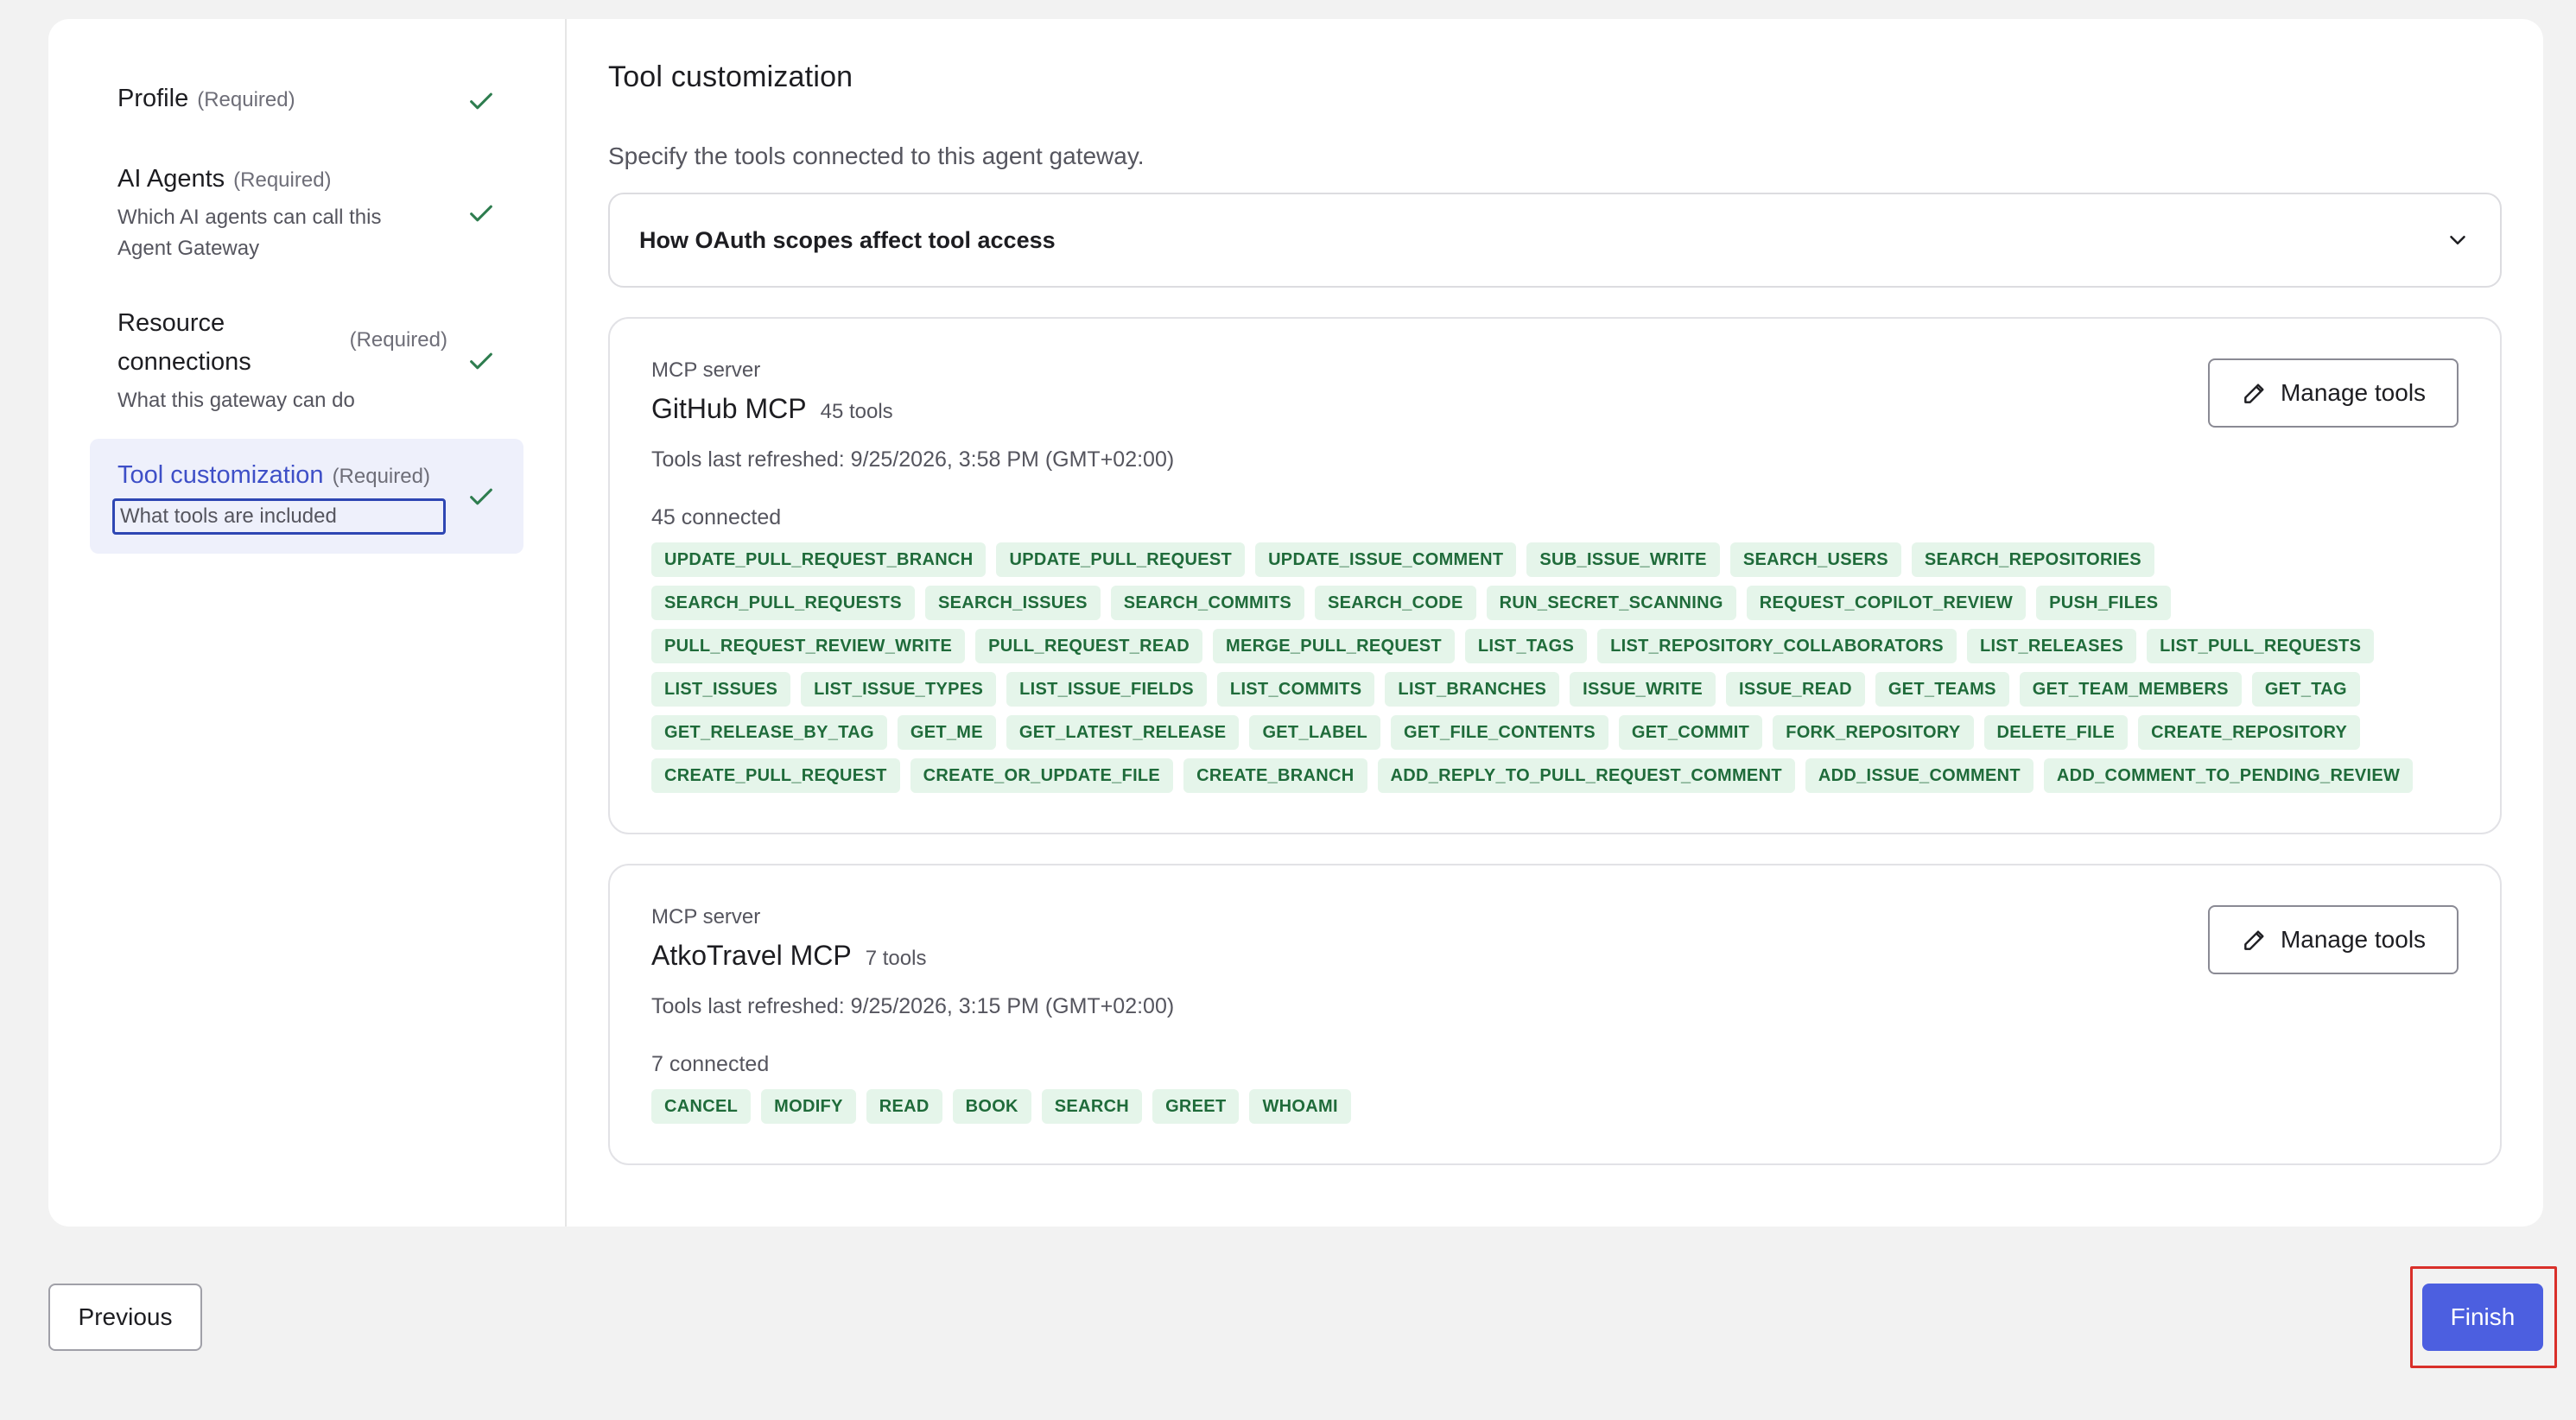 The width and height of the screenshot is (2576, 1420). Describe the element at coordinates (701, 1107) in the screenshot. I see `tool-chip: CANCEL` at that location.